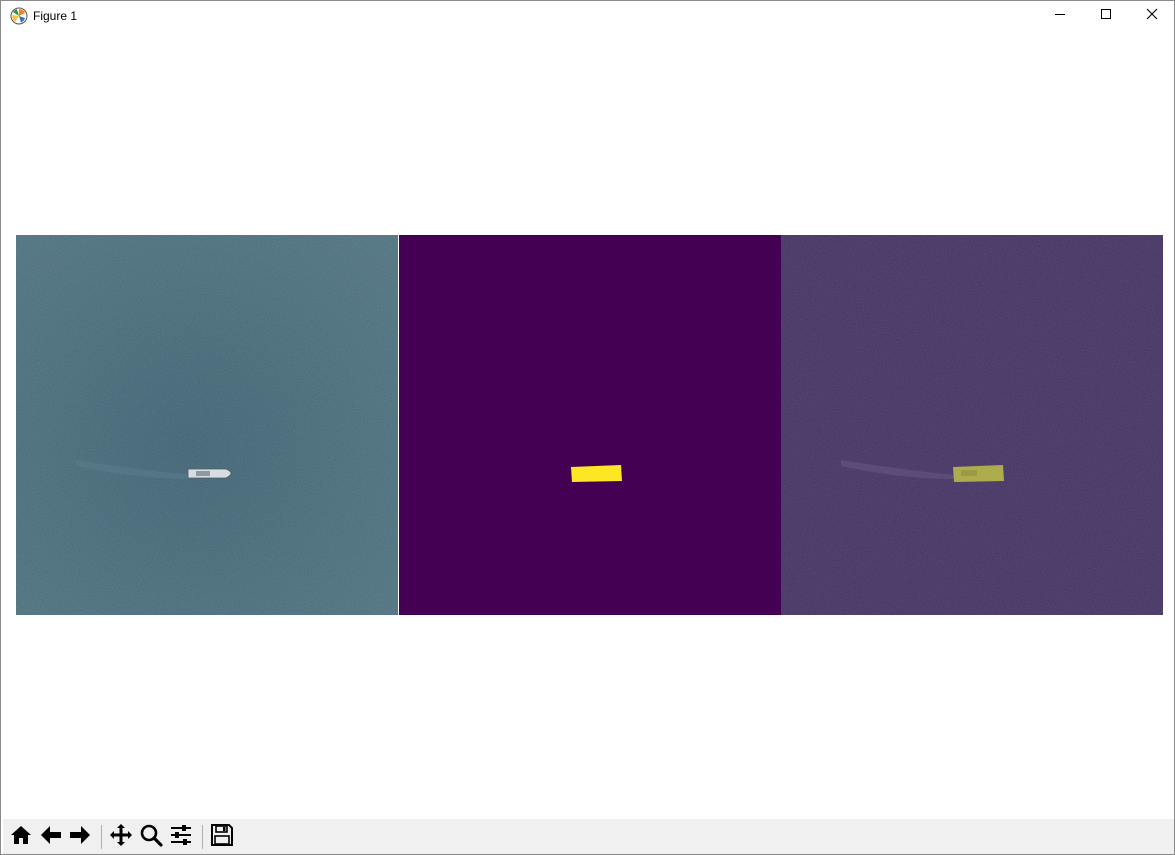  I want to click on close-button, so click(1151, 16).